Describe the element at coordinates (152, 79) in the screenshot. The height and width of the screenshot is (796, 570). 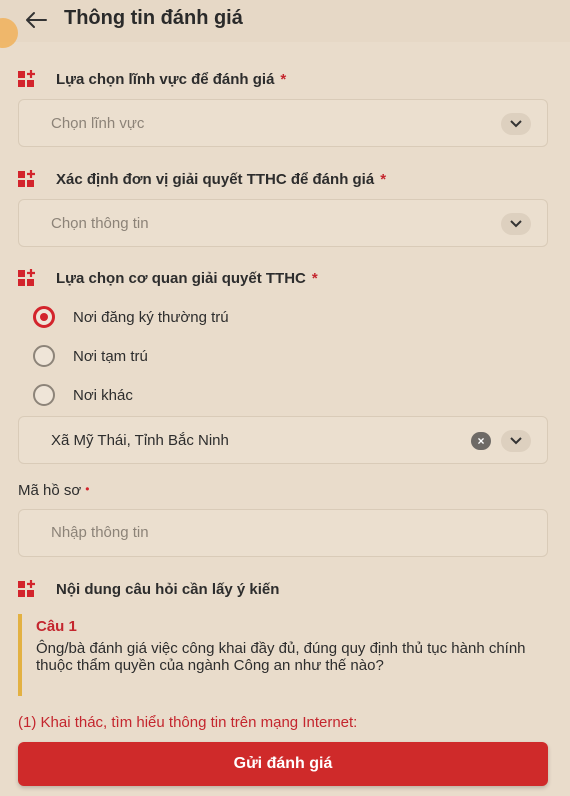
I see `section-field-title: Lựa chọn lĩnh vực để đánh giá *` at that location.